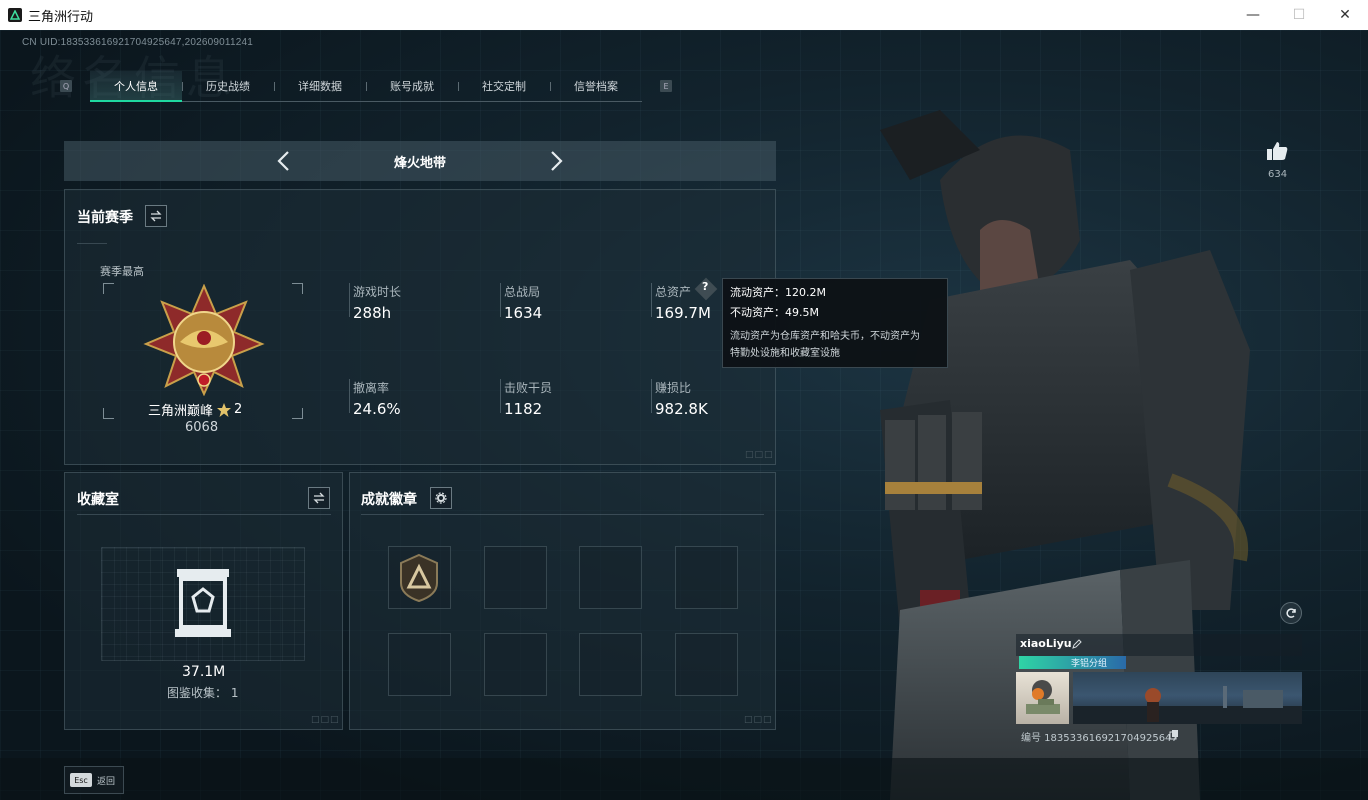  What do you see at coordinates (673, 292) in the screenshot?
I see `stat-assets-label: 总资产` at bounding box center [673, 292].